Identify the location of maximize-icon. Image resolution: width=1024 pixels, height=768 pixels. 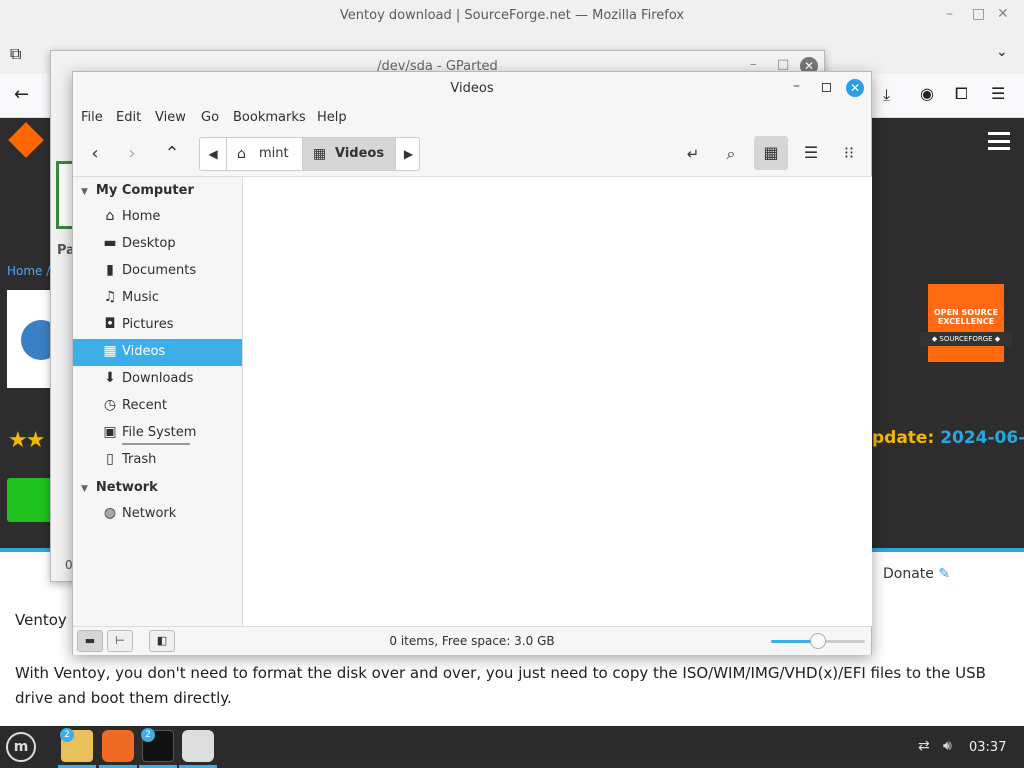
(826, 87).